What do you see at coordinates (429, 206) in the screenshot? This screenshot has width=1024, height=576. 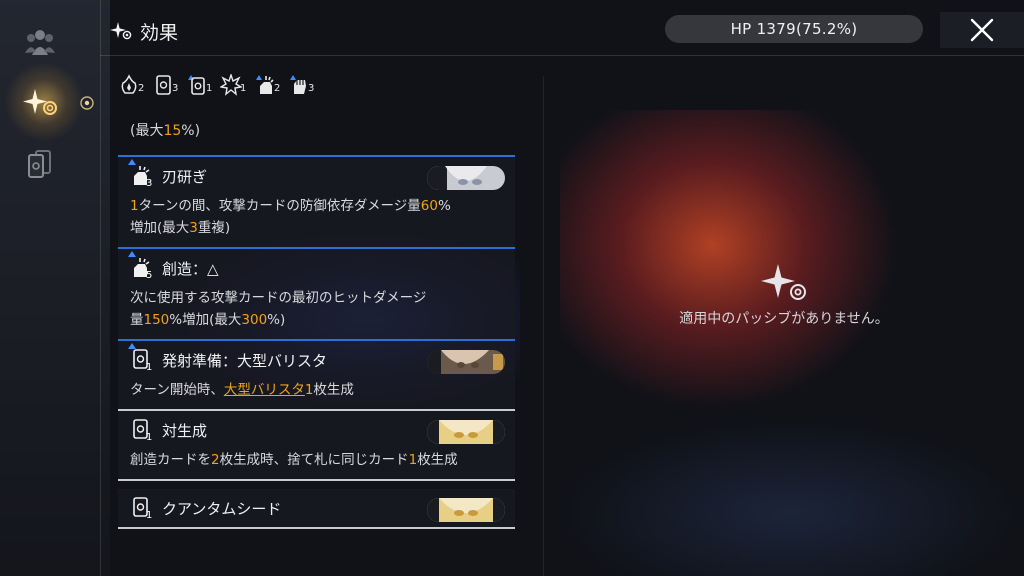 I see `desc-number: 60` at bounding box center [429, 206].